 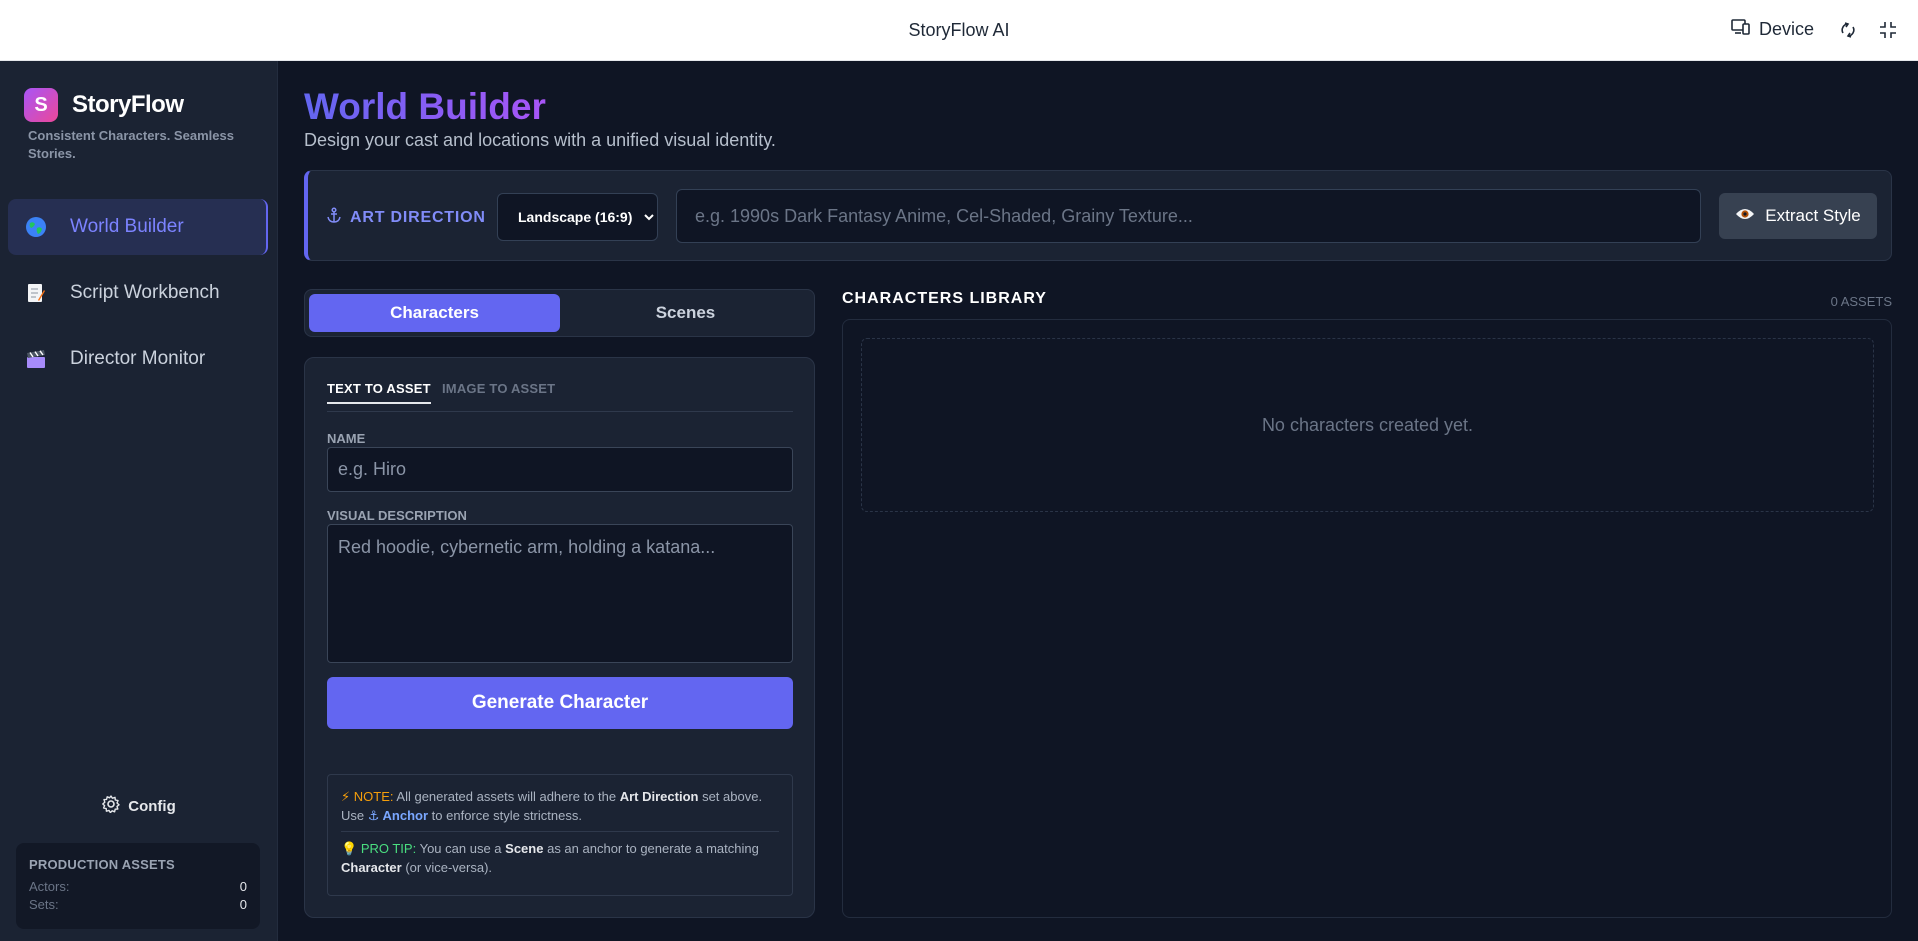 I want to click on tip-text: (or vice-versa)., so click(x=449, y=867).